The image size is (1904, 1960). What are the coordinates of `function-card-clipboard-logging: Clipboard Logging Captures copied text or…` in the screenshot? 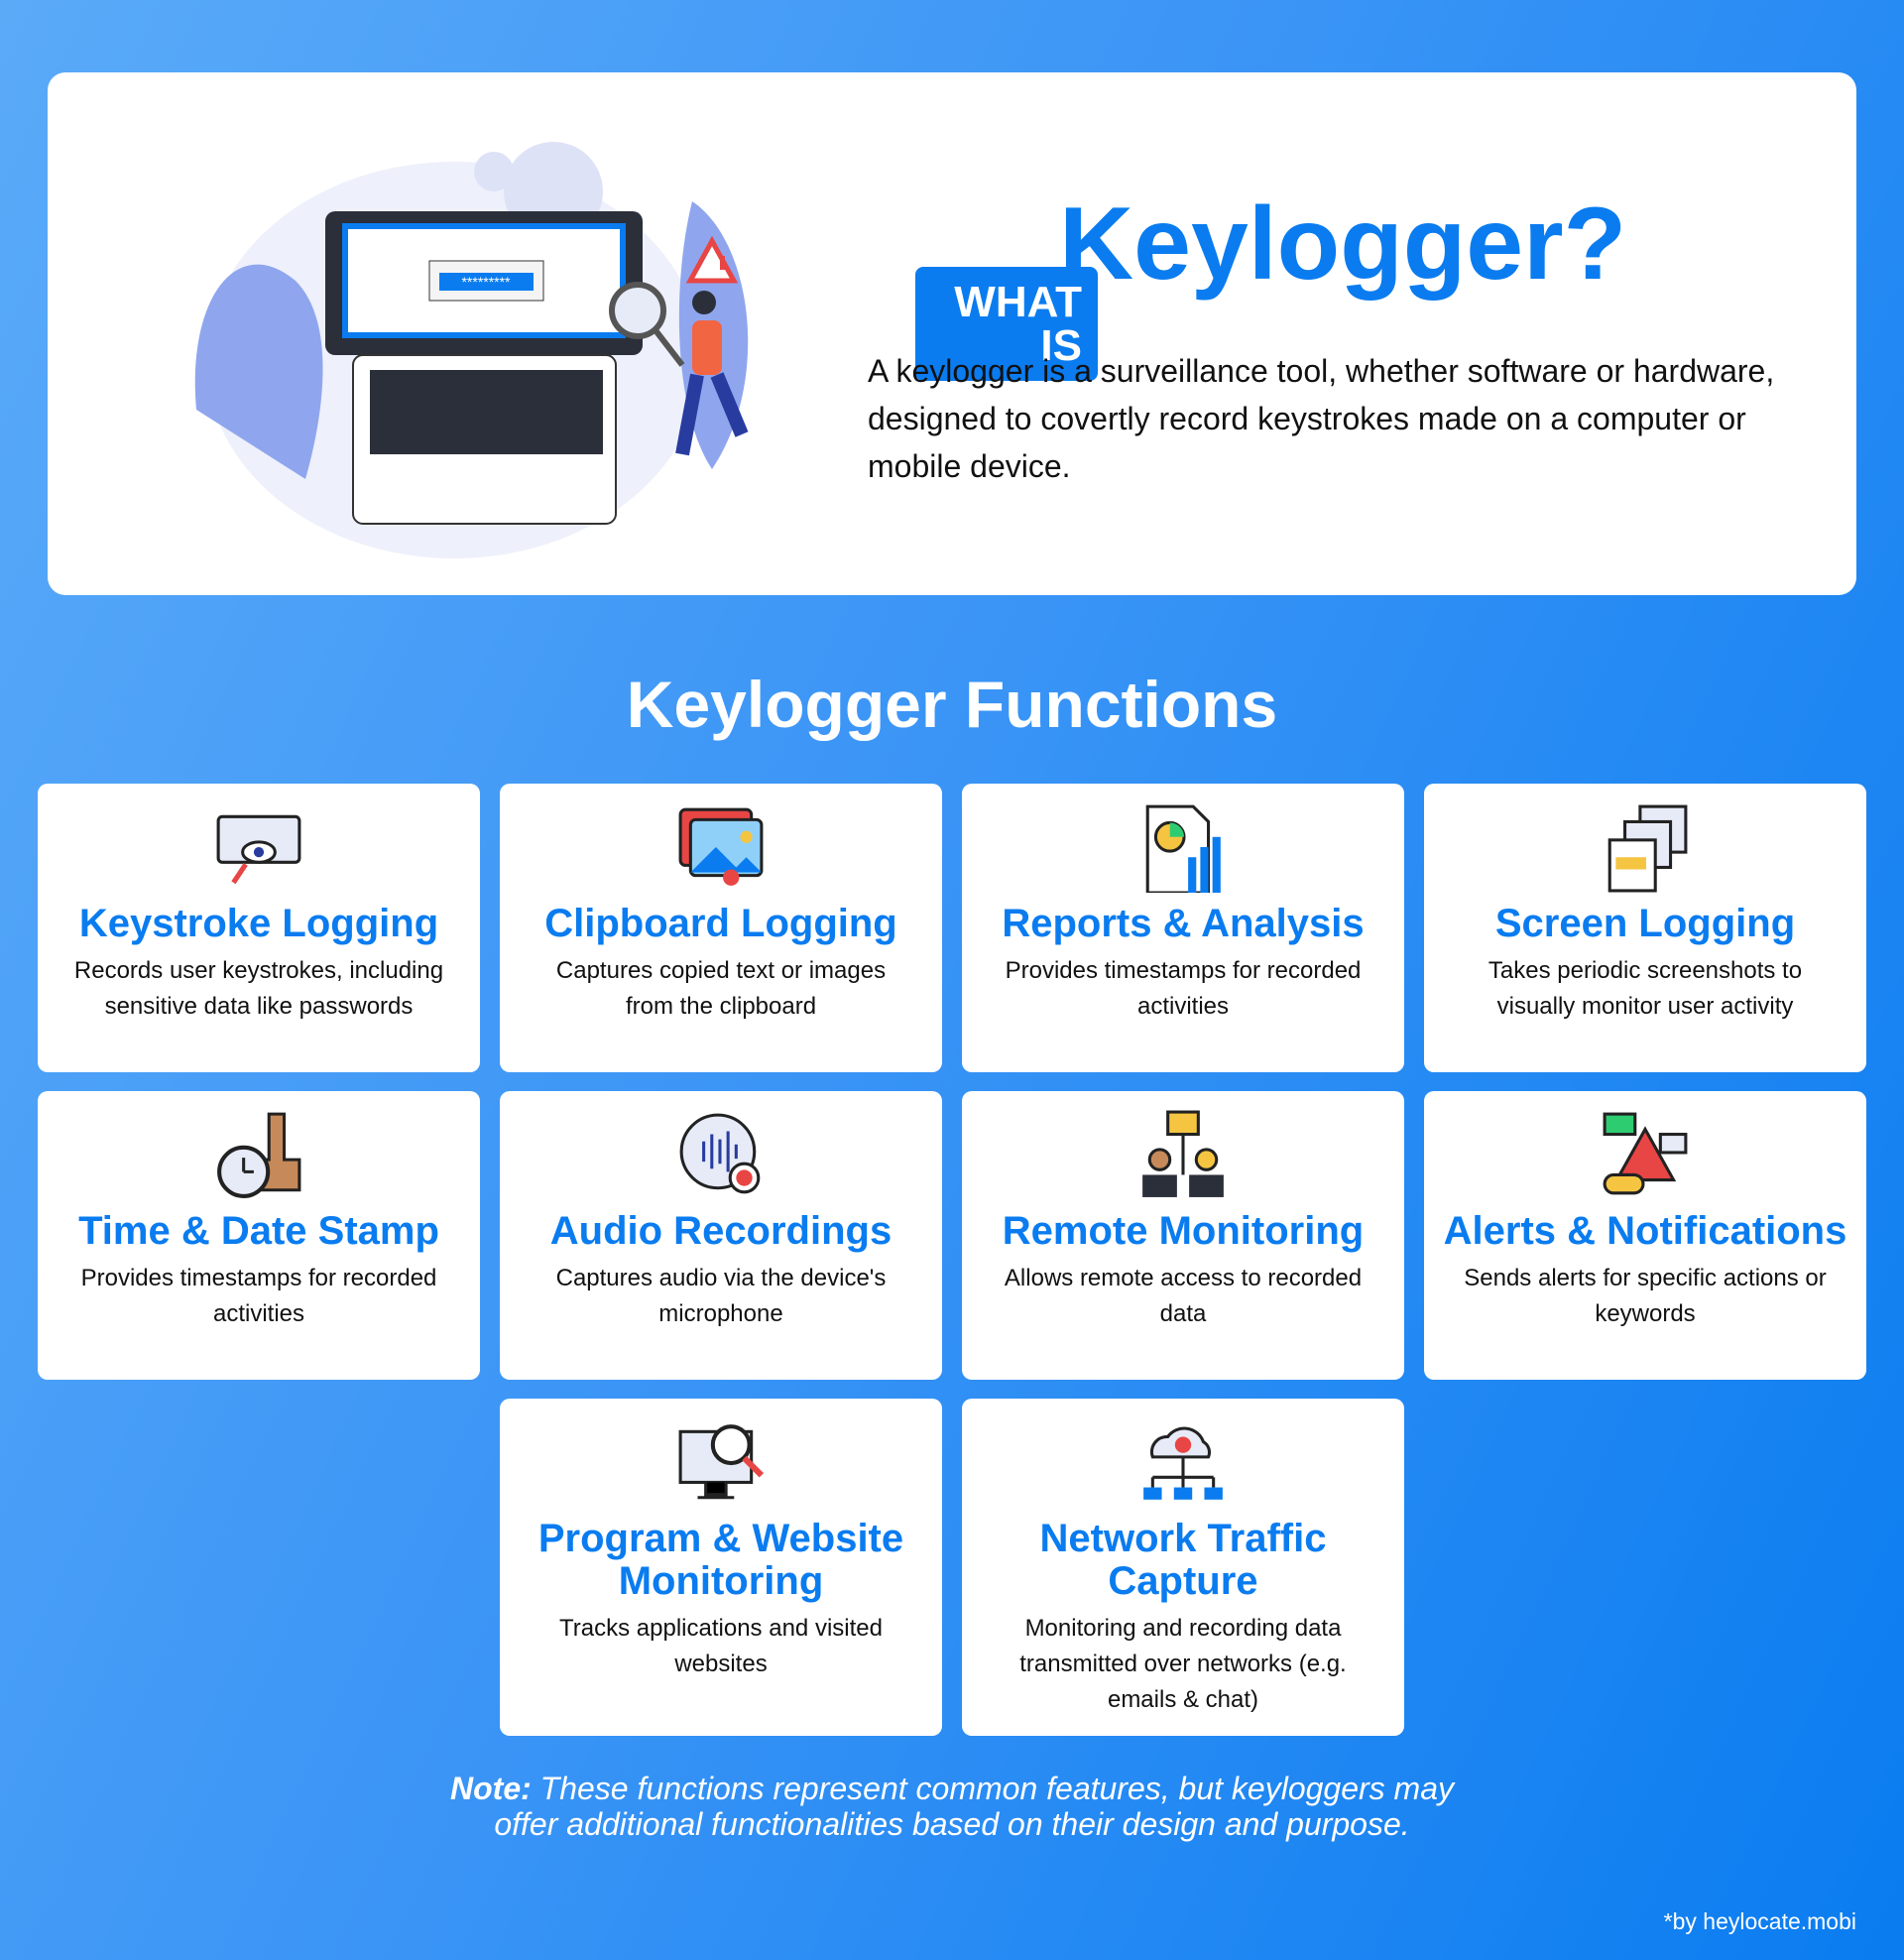 It's located at (721, 928).